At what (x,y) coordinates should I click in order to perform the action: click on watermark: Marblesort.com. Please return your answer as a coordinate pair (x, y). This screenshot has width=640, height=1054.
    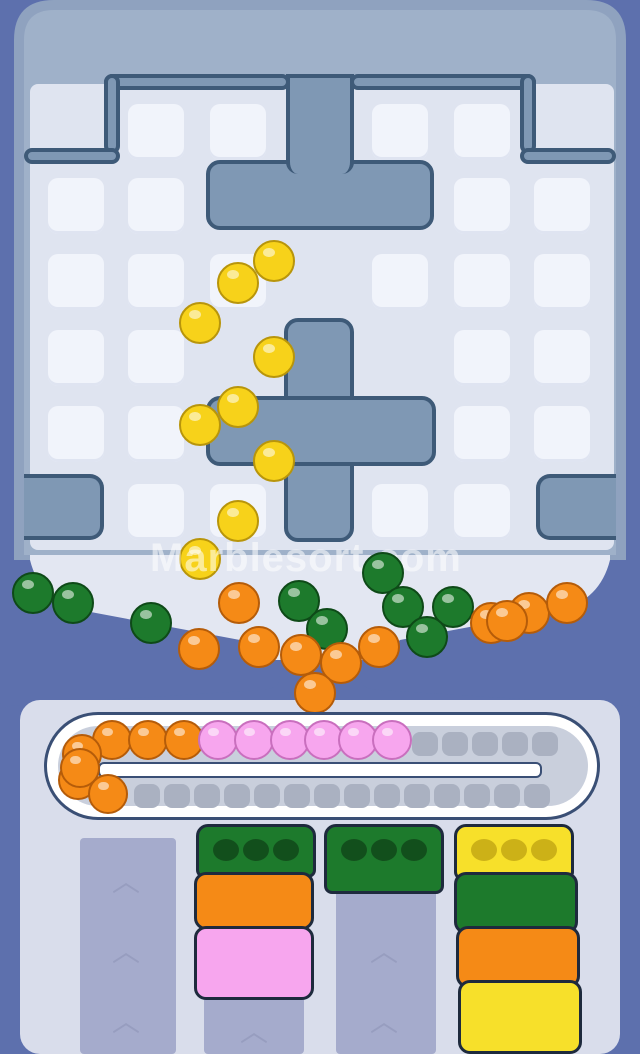
    Looking at the image, I should click on (306, 558).